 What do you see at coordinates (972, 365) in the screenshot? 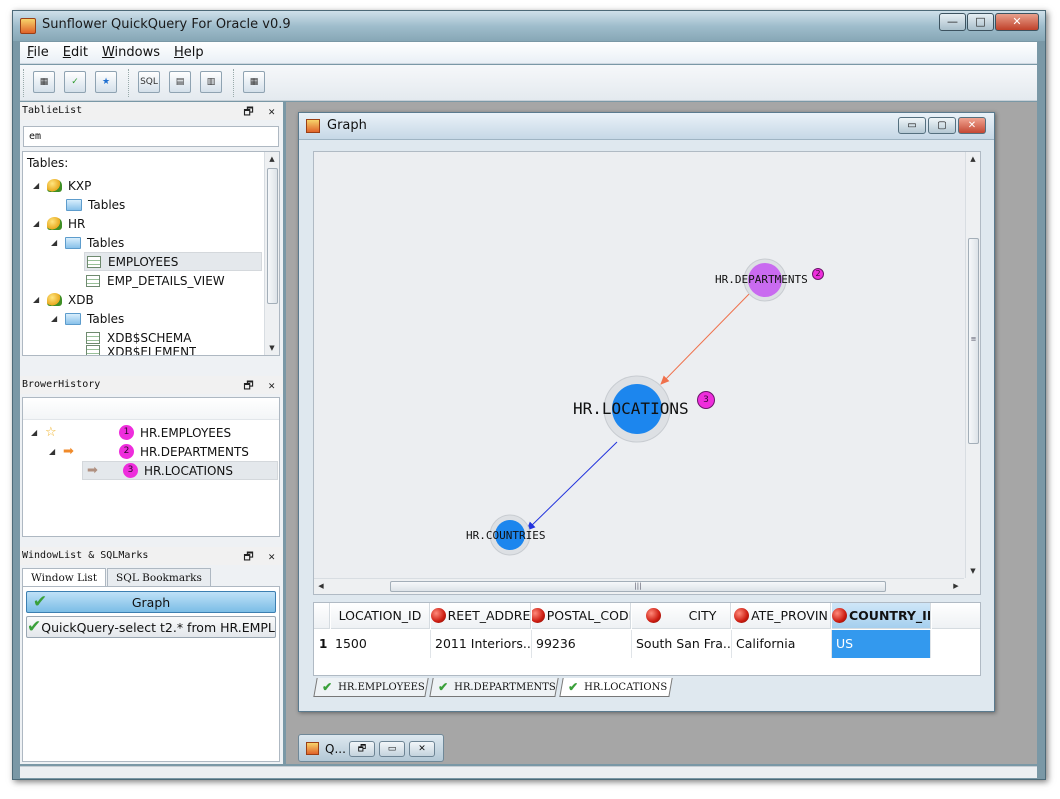
I see `graph-vscroll: ▲ ≡ ▼` at bounding box center [972, 365].